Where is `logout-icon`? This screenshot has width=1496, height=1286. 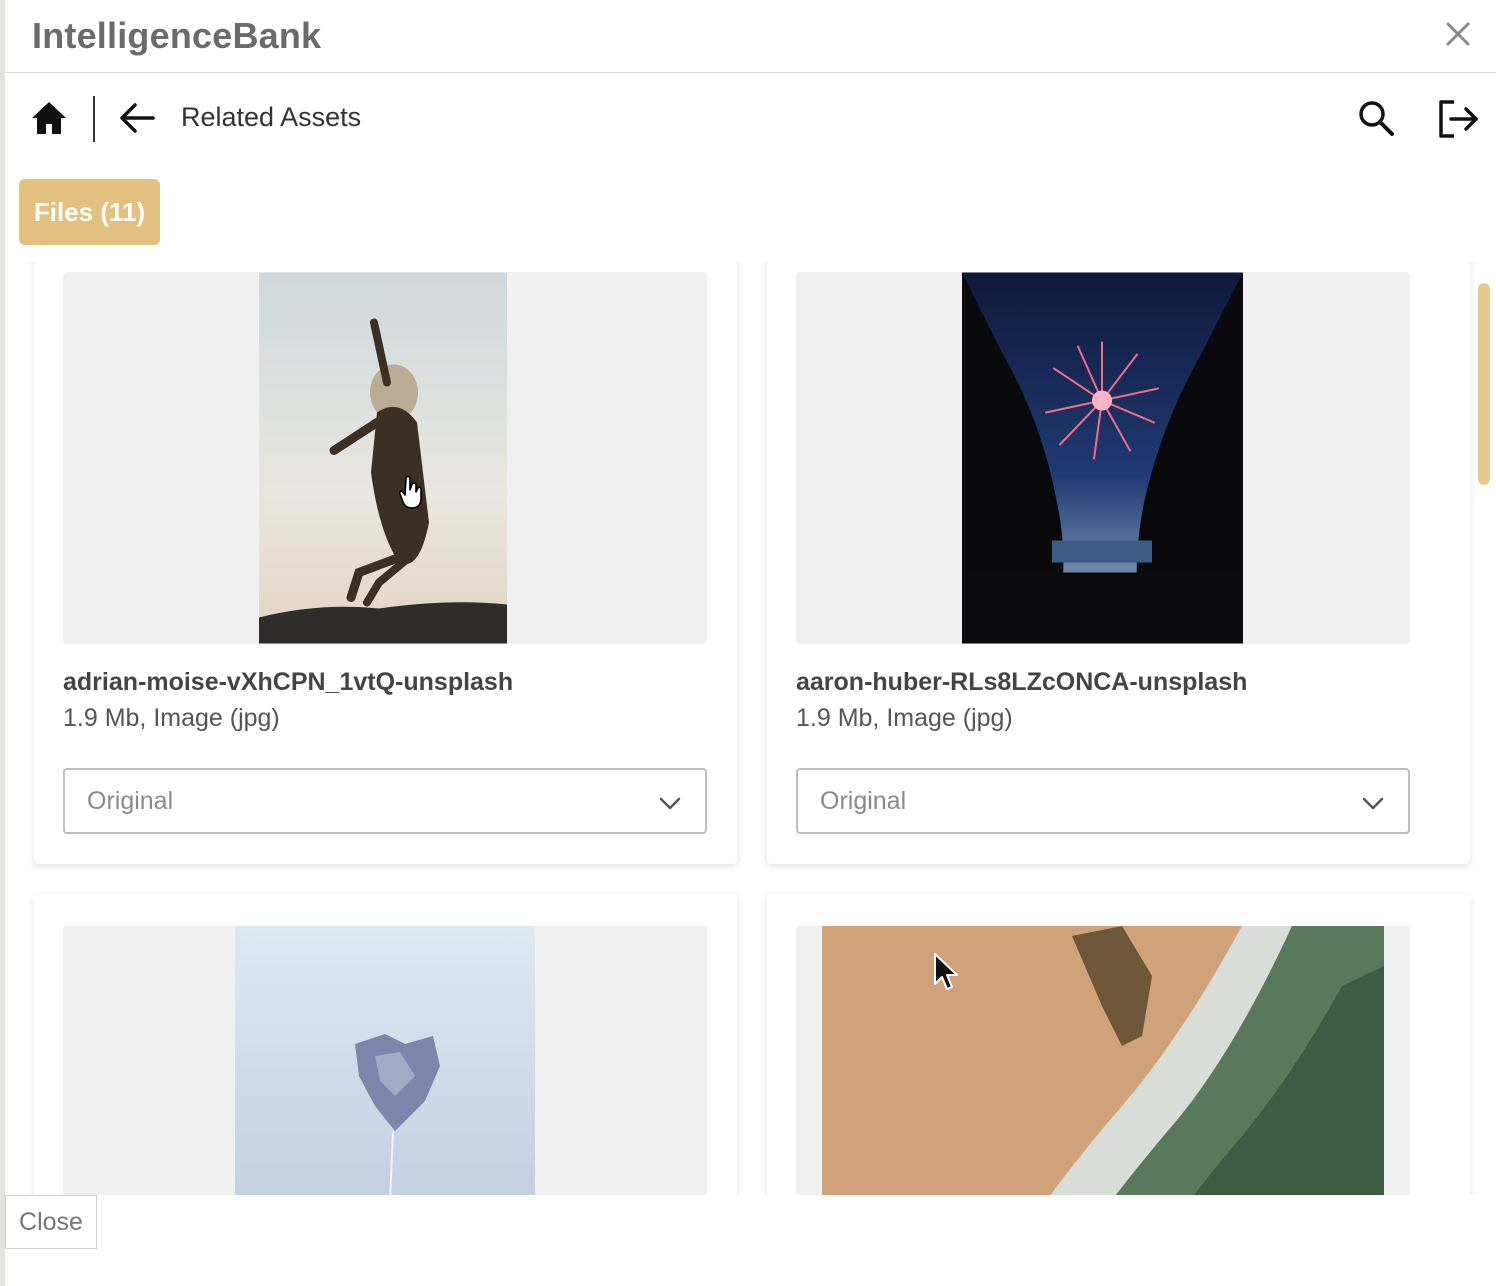 logout-icon is located at coordinates (1458, 119).